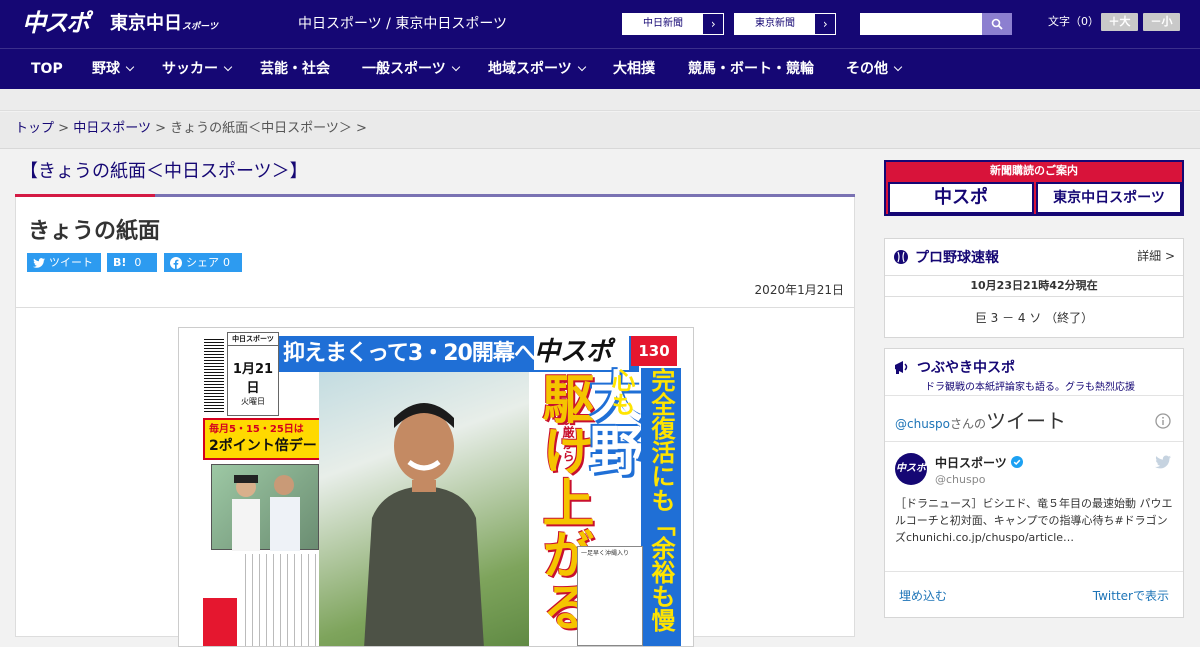 The height and width of the screenshot is (647, 1200). Describe the element at coordinates (960, 479) in the screenshot. I see `tweet-user-handle: @chuspo` at that location.